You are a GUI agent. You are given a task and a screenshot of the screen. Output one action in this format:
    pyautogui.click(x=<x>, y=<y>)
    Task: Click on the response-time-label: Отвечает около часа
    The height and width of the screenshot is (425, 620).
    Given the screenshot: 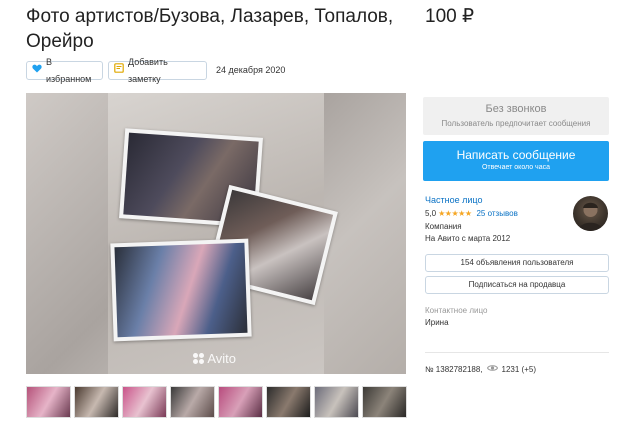 What is the action you would take?
    pyautogui.click(x=515, y=167)
    